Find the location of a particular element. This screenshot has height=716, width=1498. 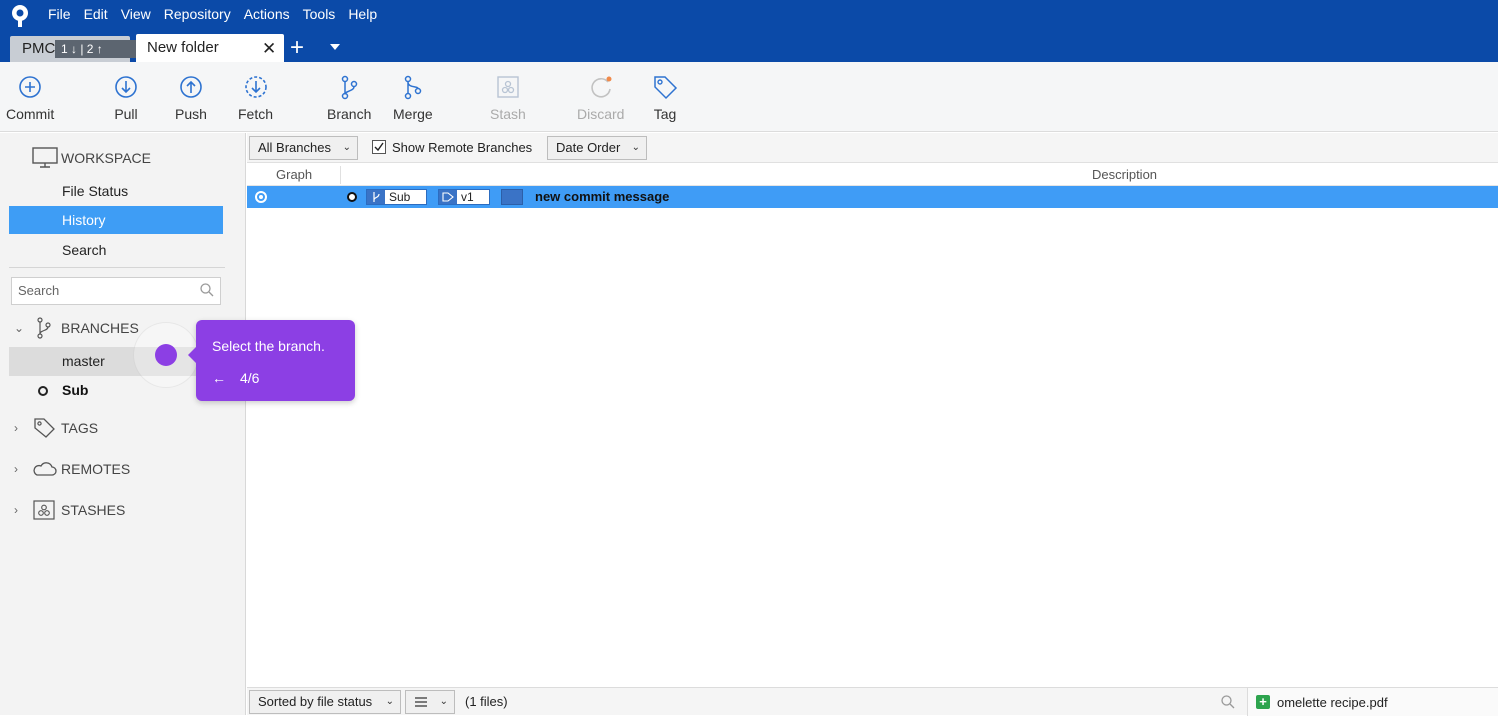

pull-icon is located at coordinates (126, 87).